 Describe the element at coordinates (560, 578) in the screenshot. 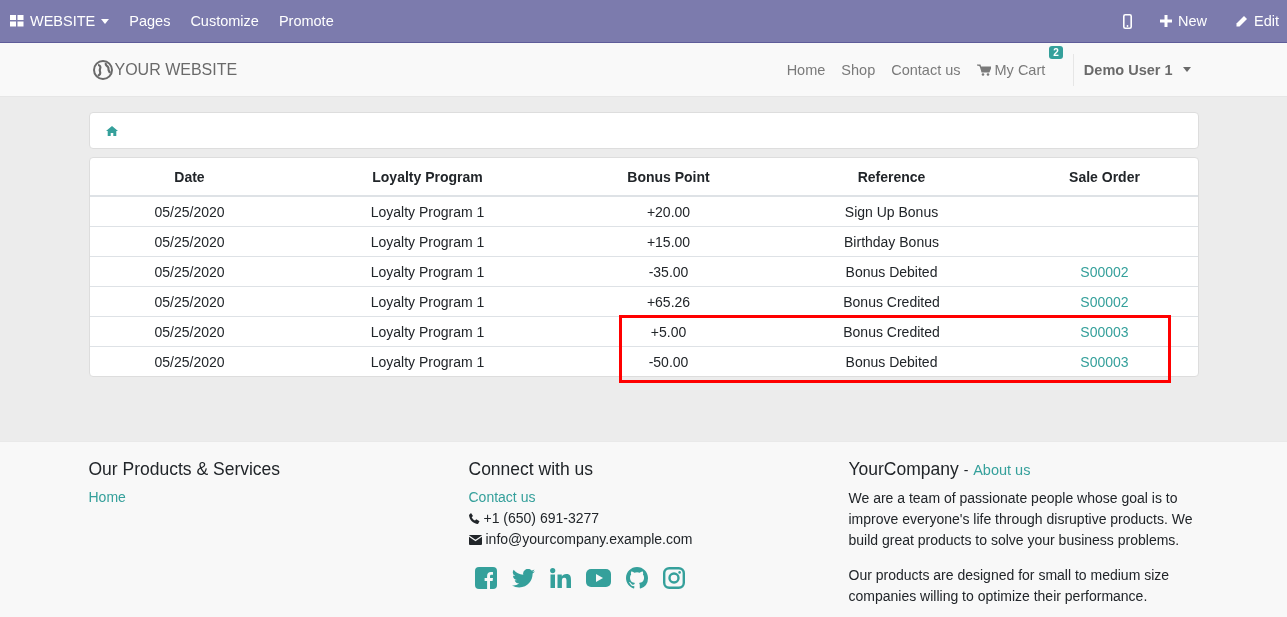

I see `linkedin-icon` at that location.